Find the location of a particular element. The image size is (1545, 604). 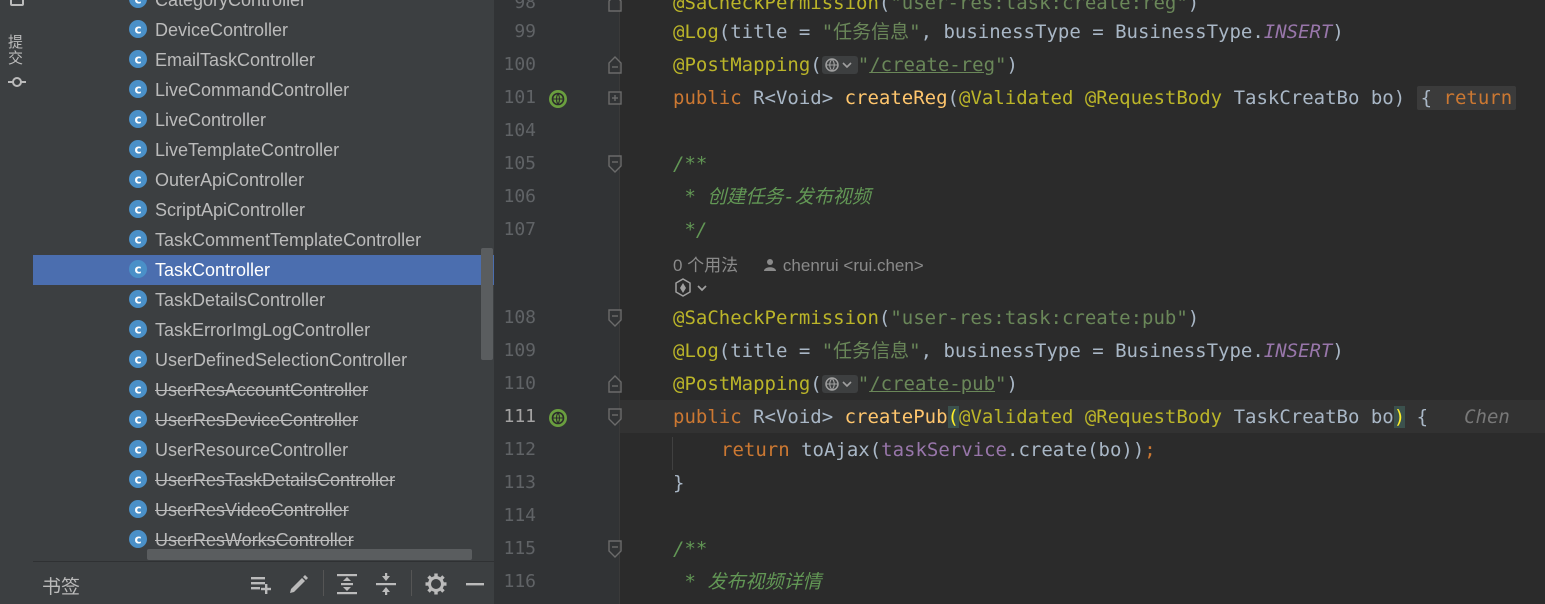

code-line-100: 100 @PostMapping("/create-reg") is located at coordinates (1019, 64).